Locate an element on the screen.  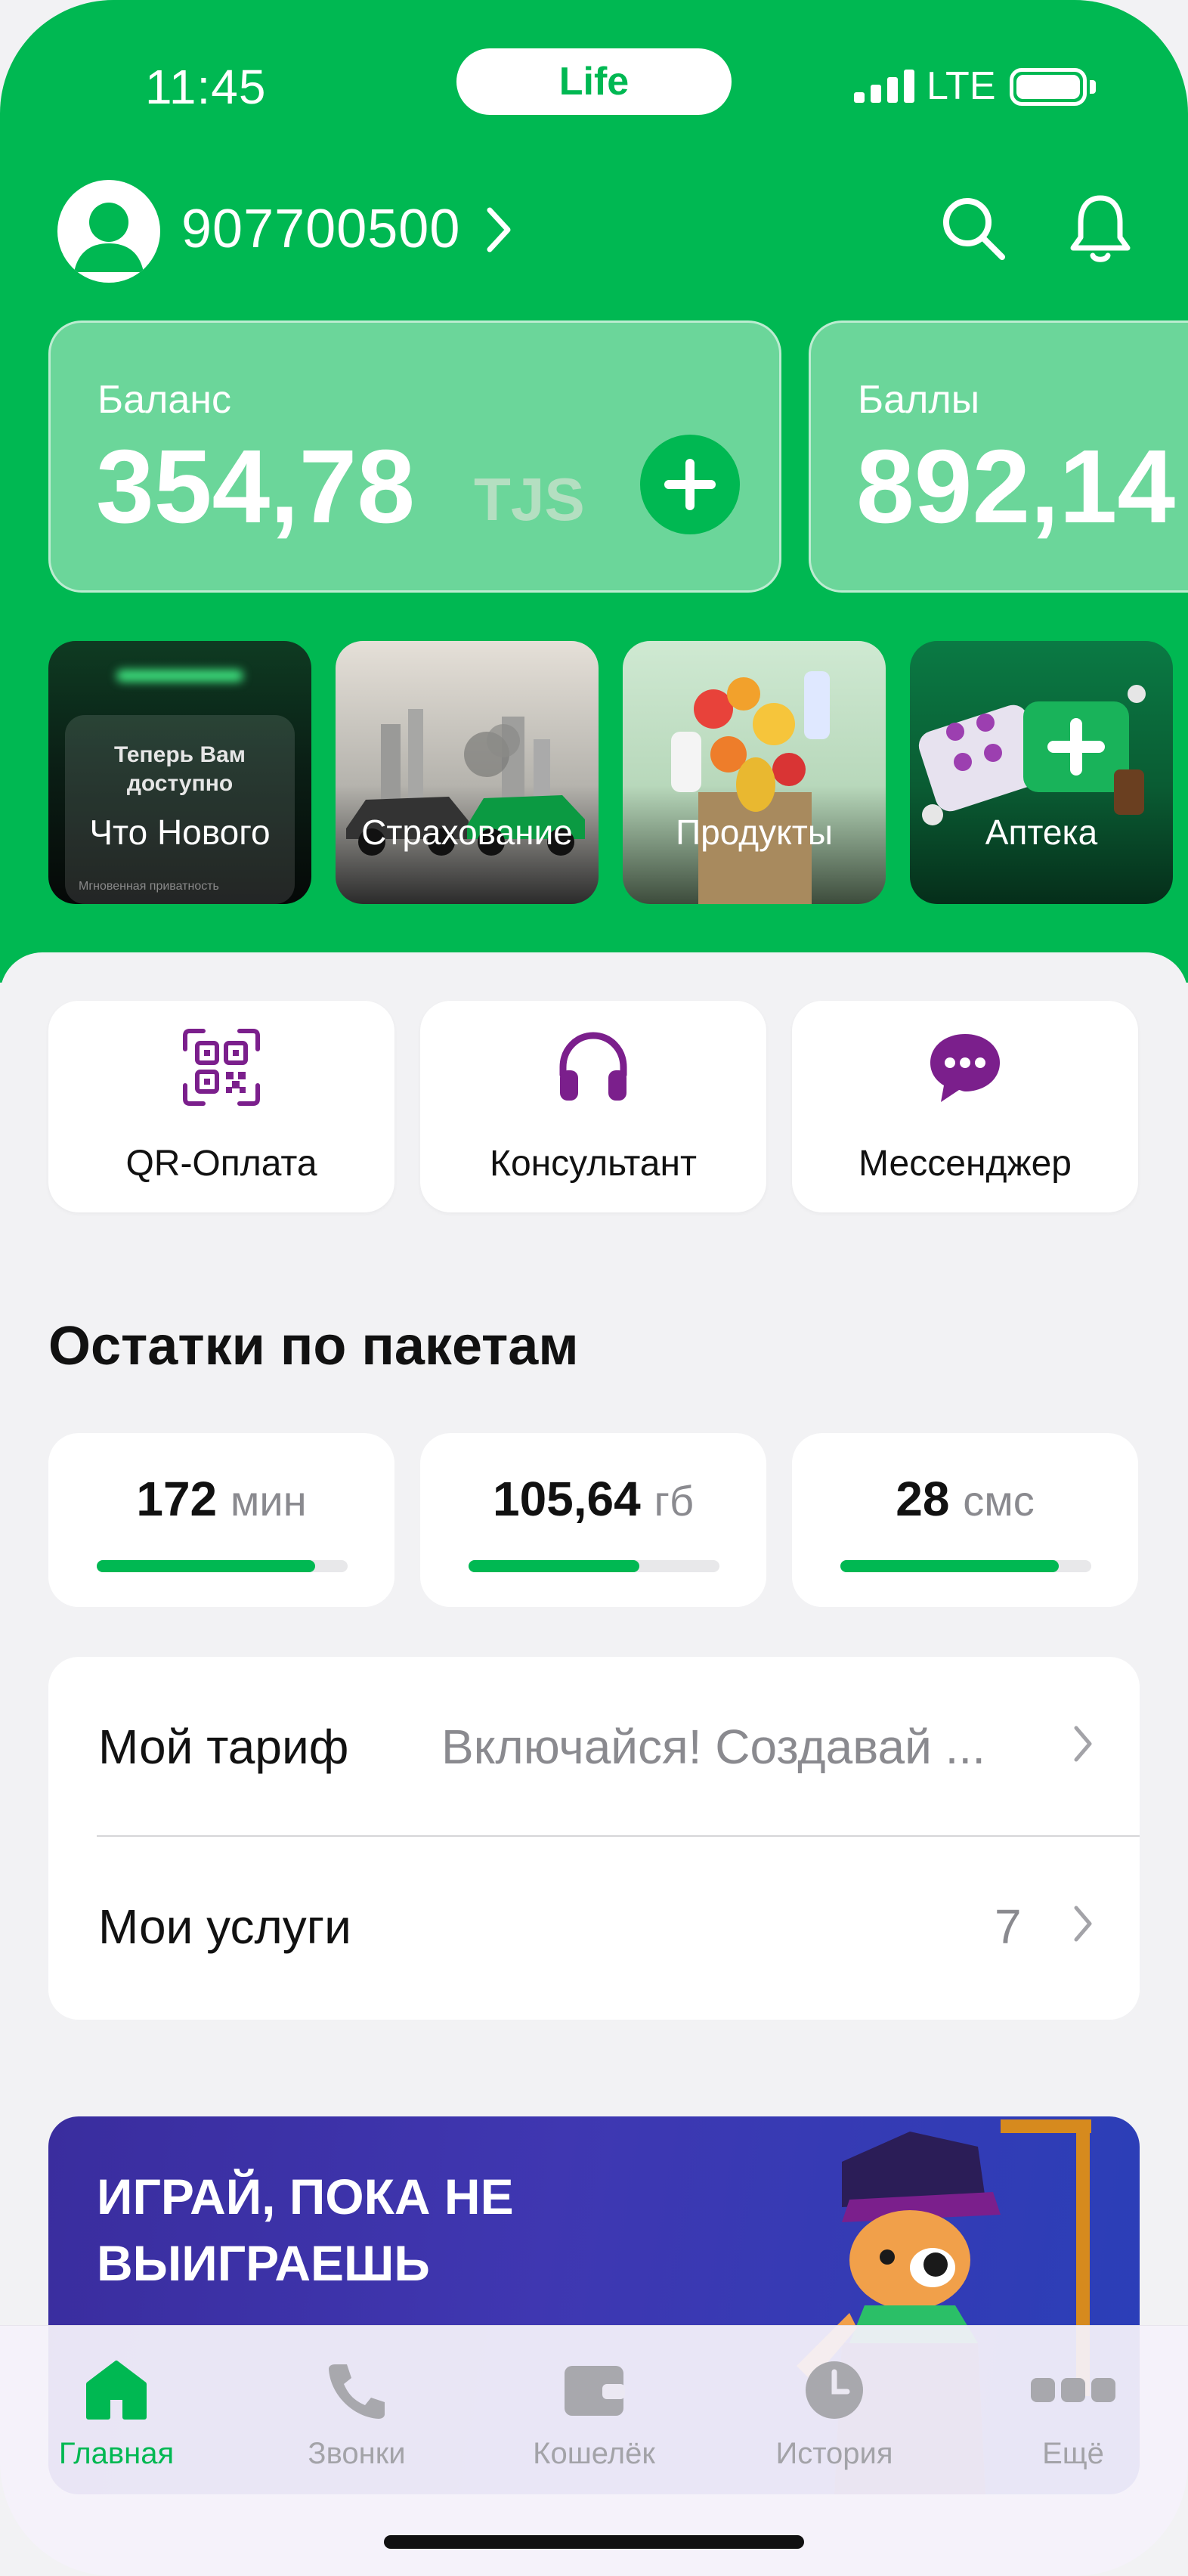
balance-value: 354,78 is located at coordinates (256, 487).